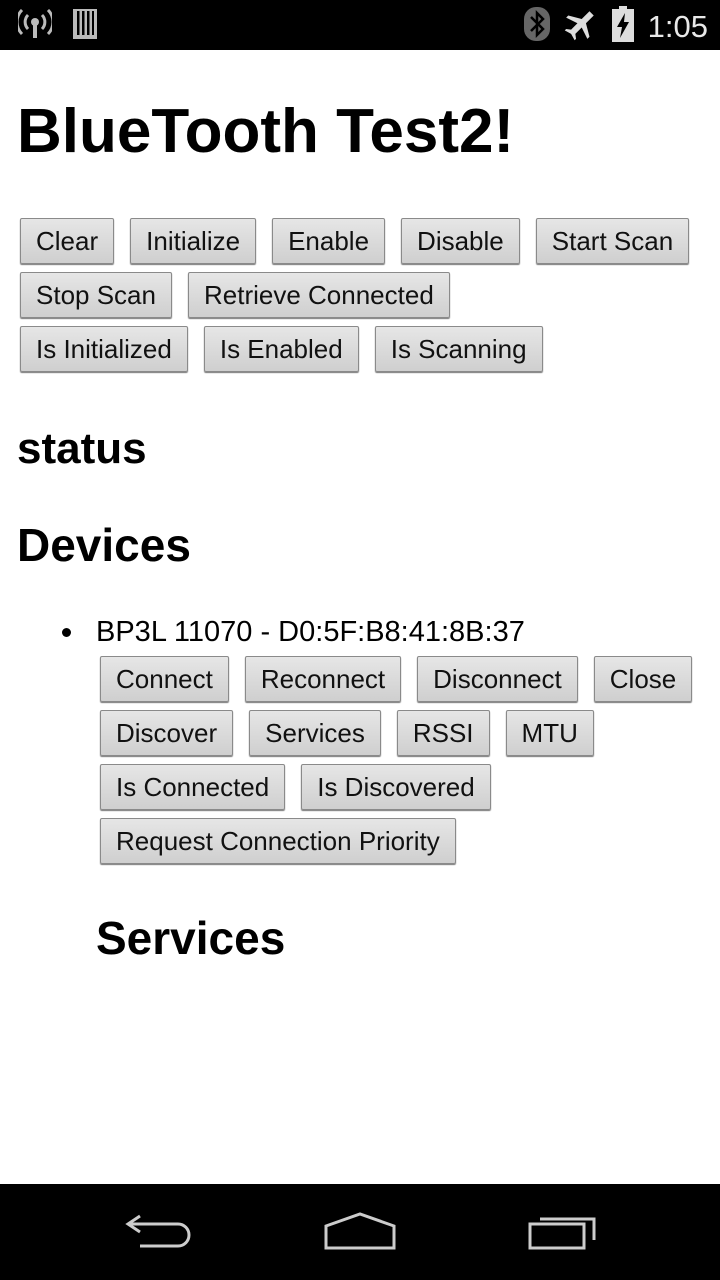  What do you see at coordinates (67, 241) in the screenshot?
I see `clear-button: Clear` at bounding box center [67, 241].